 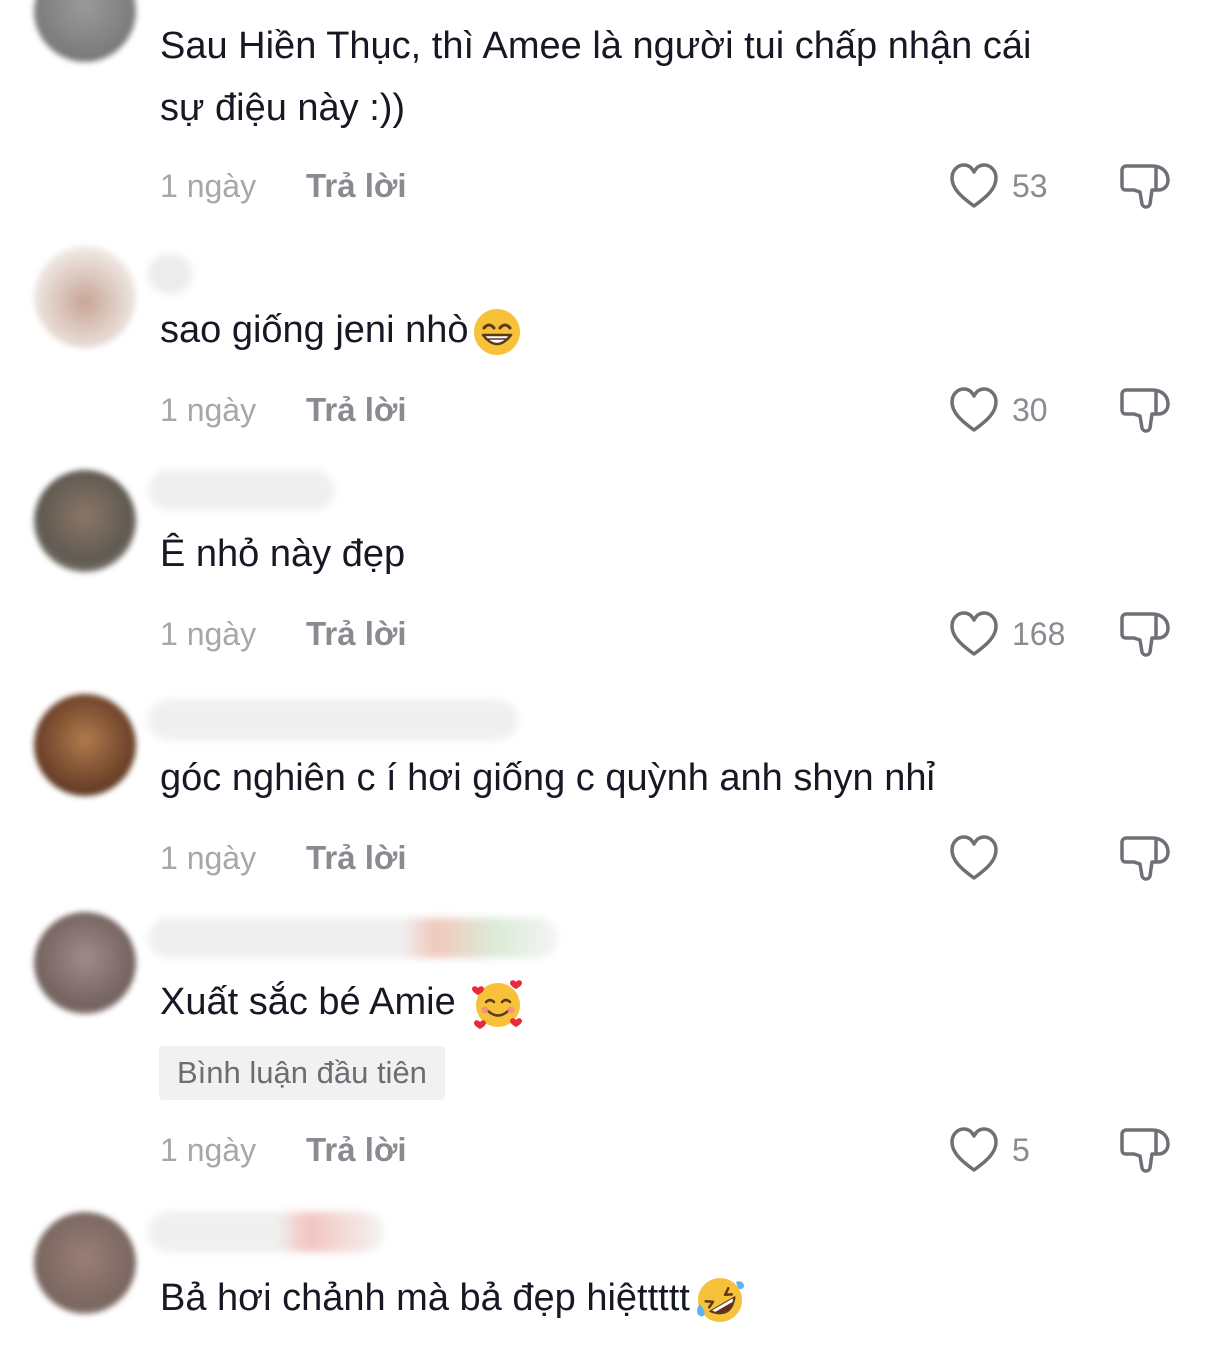 I want to click on first-comment-badge: Bình luận đầu tiên, so click(x=302, y=1073).